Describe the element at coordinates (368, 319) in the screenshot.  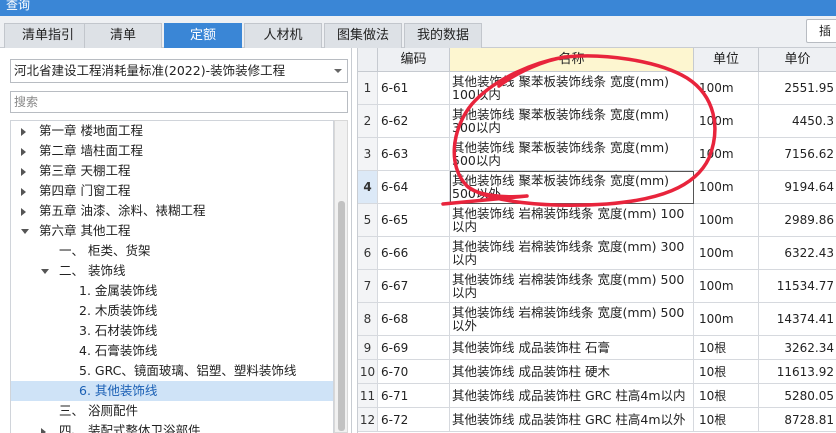
I see `row-index: 8` at that location.